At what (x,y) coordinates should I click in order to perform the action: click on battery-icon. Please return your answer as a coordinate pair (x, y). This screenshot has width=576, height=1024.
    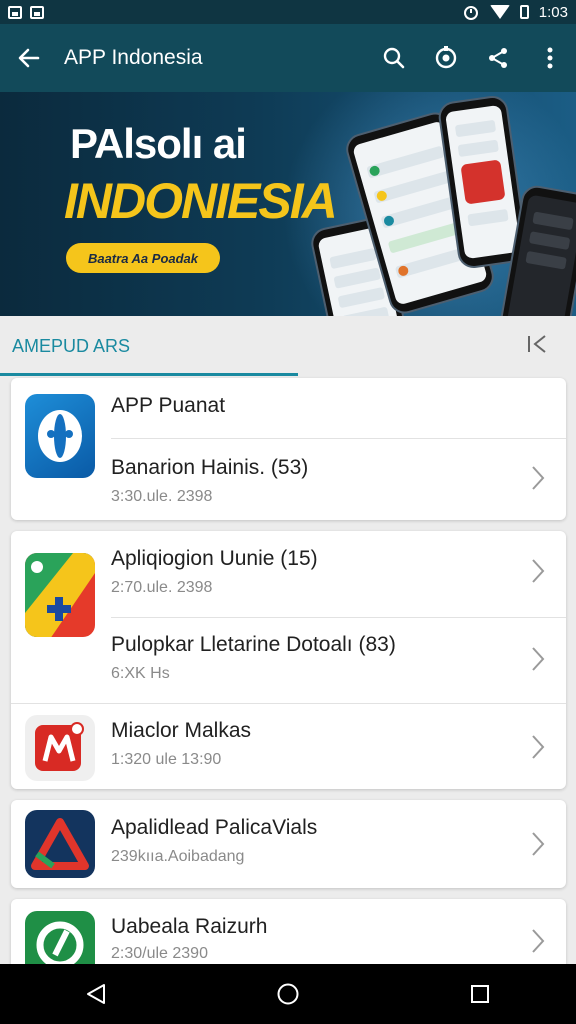
    Looking at the image, I should click on (524, 12).